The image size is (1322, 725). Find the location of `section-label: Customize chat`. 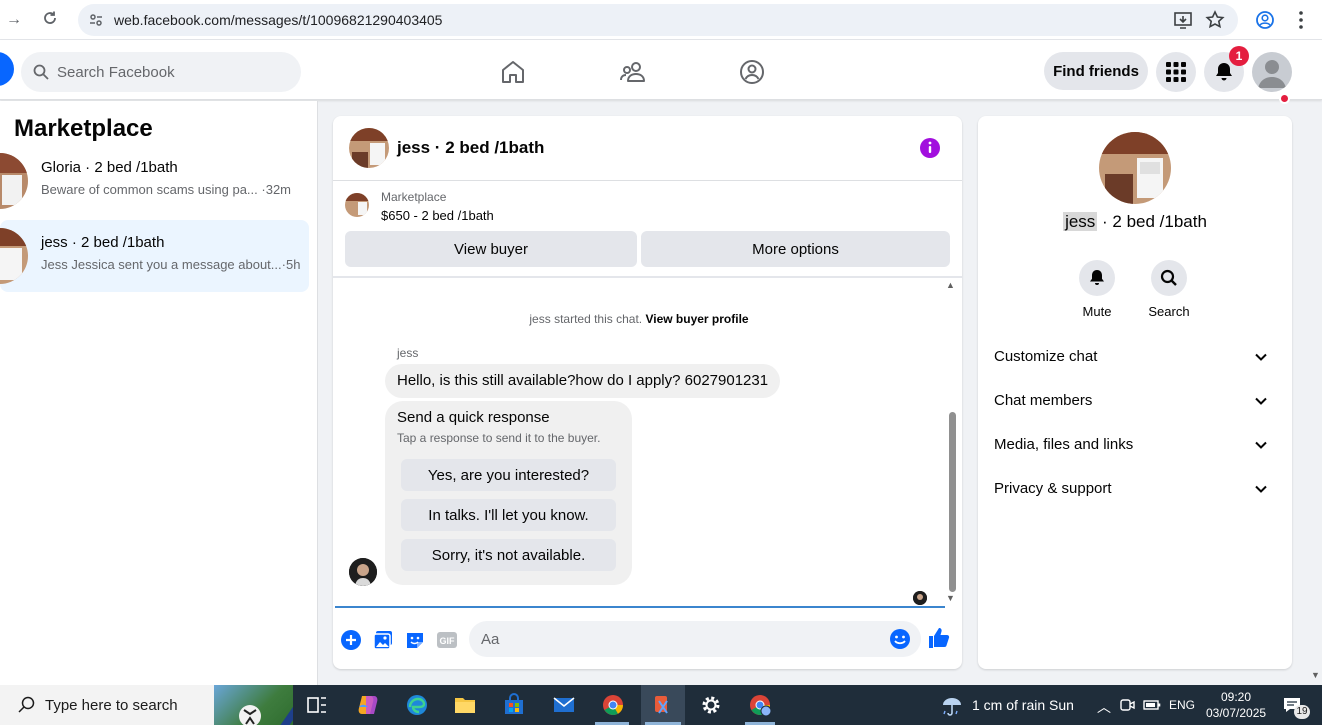

section-label: Customize chat is located at coordinates (1046, 356).